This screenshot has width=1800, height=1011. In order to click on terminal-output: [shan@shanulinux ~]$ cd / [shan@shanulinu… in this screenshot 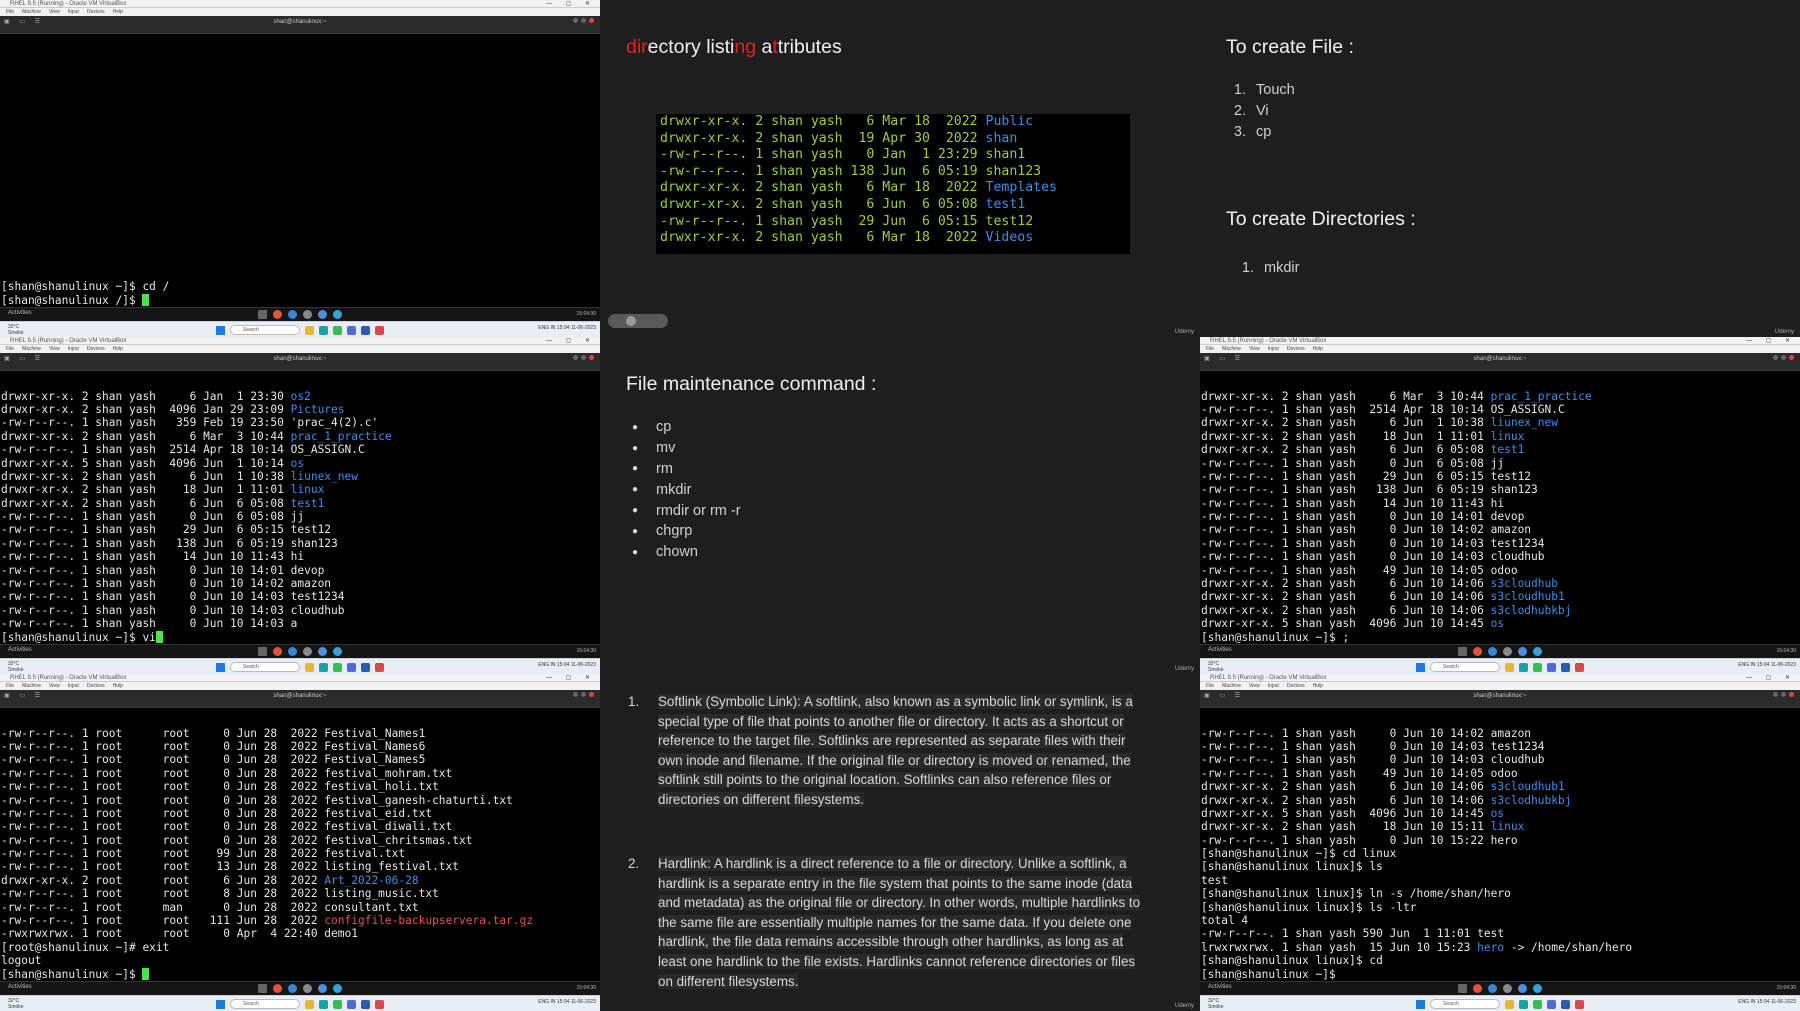, I will do `click(300, 293)`.